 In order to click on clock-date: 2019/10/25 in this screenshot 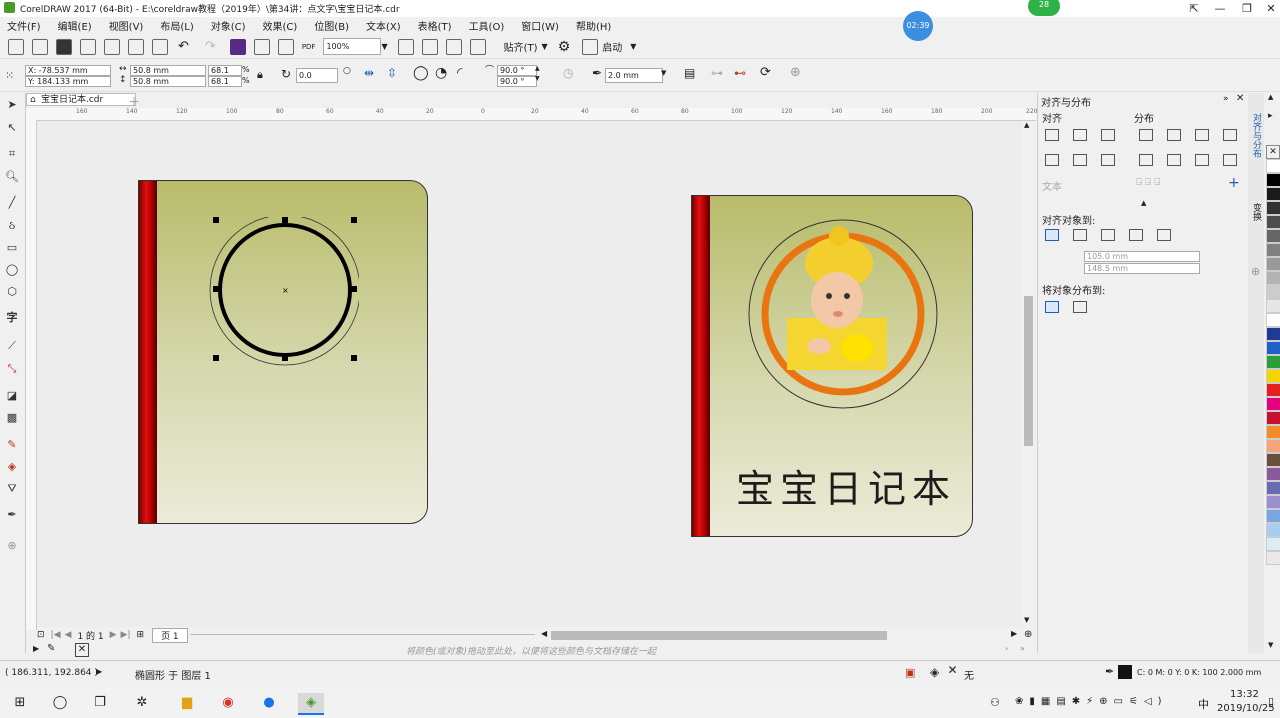, I will do `click(1246, 708)`.